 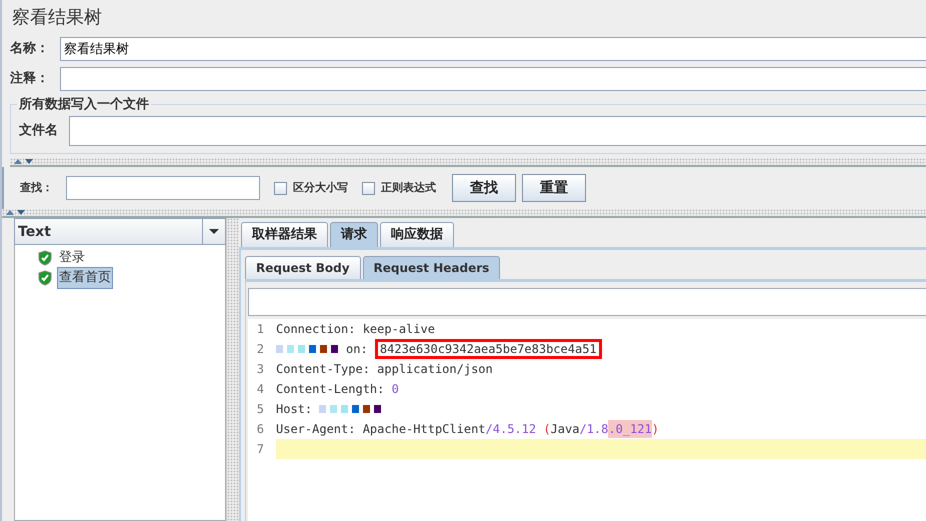 I want to click on line-number: 2, so click(x=260, y=349).